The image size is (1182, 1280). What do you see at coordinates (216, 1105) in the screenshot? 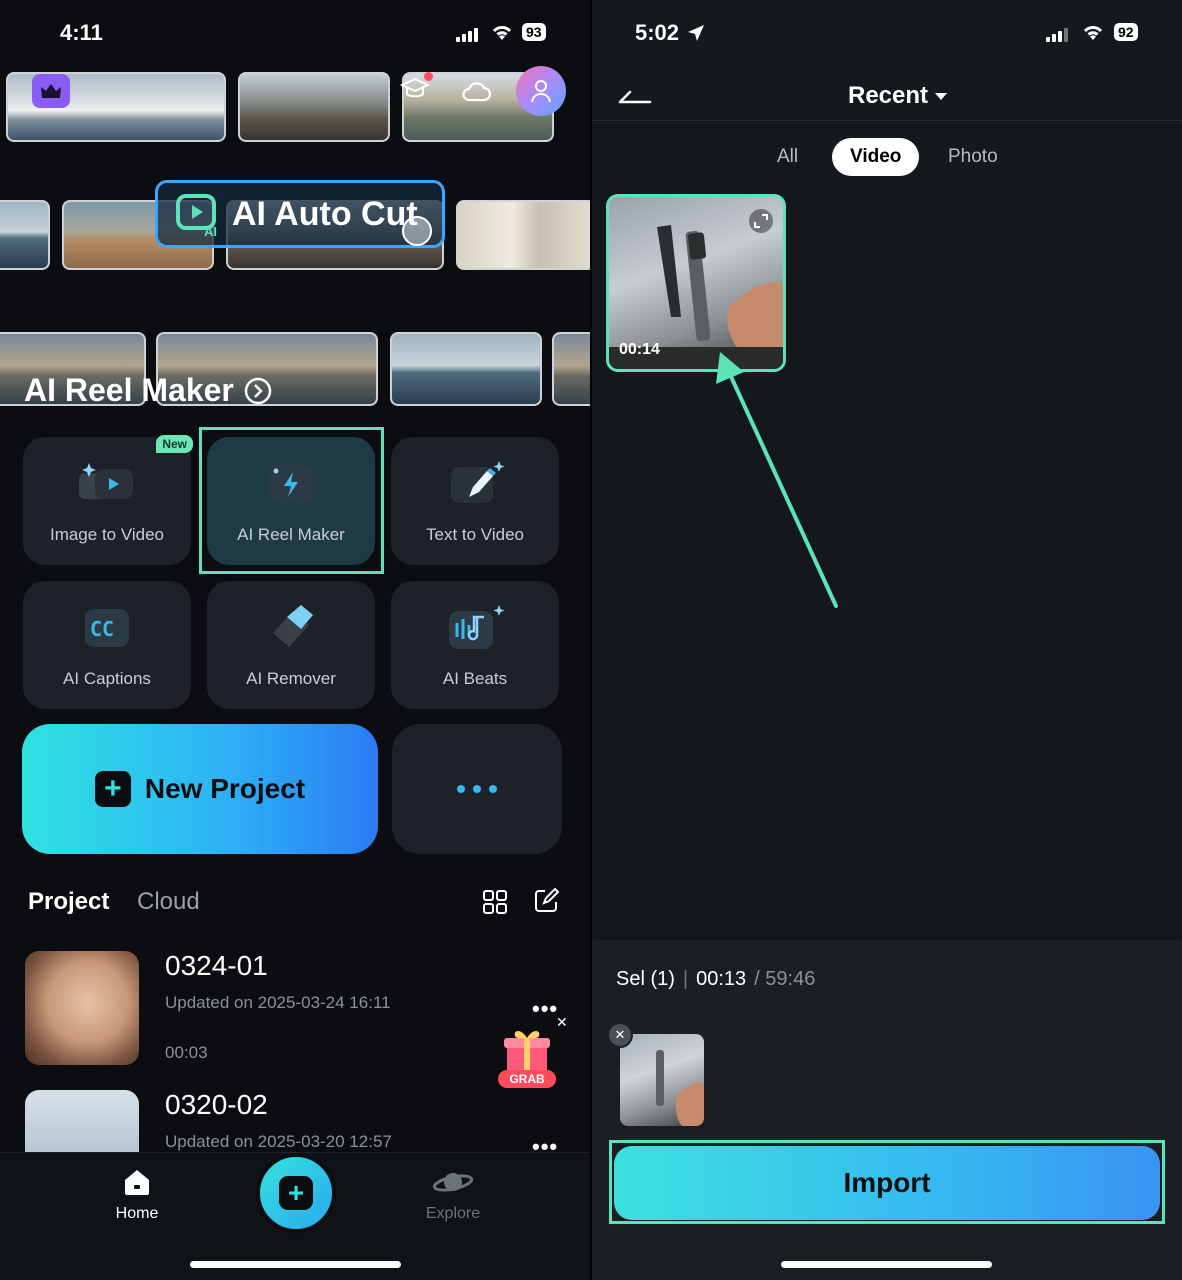
I see `project-title: 0320-02` at bounding box center [216, 1105].